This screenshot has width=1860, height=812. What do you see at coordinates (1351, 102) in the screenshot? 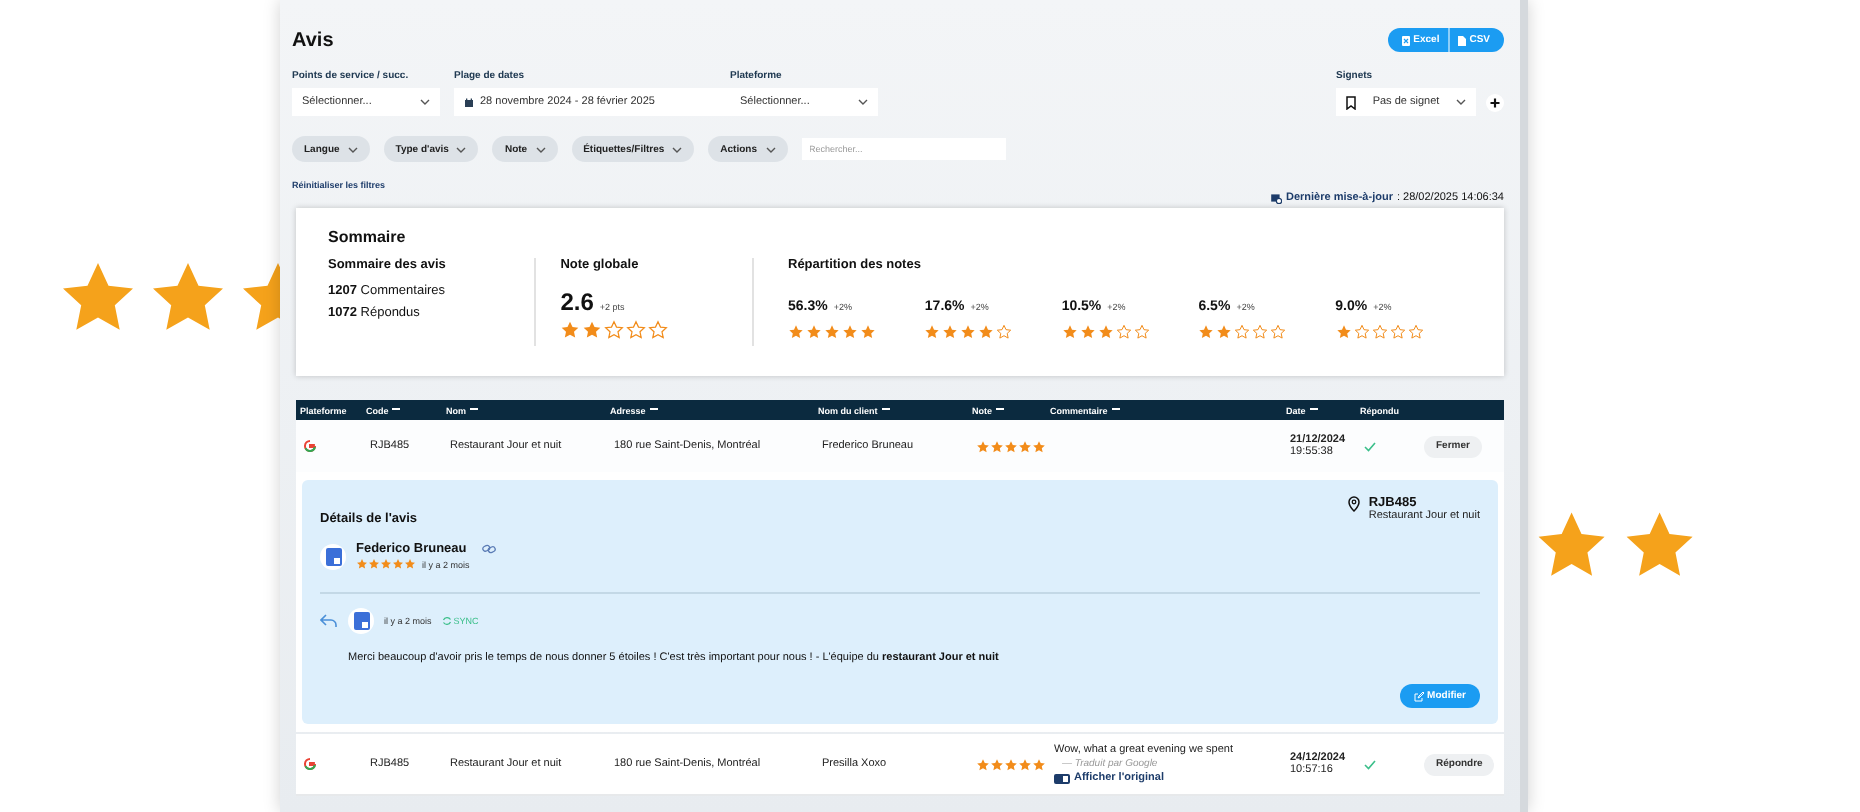
I see `bookmark-icon` at bounding box center [1351, 102].